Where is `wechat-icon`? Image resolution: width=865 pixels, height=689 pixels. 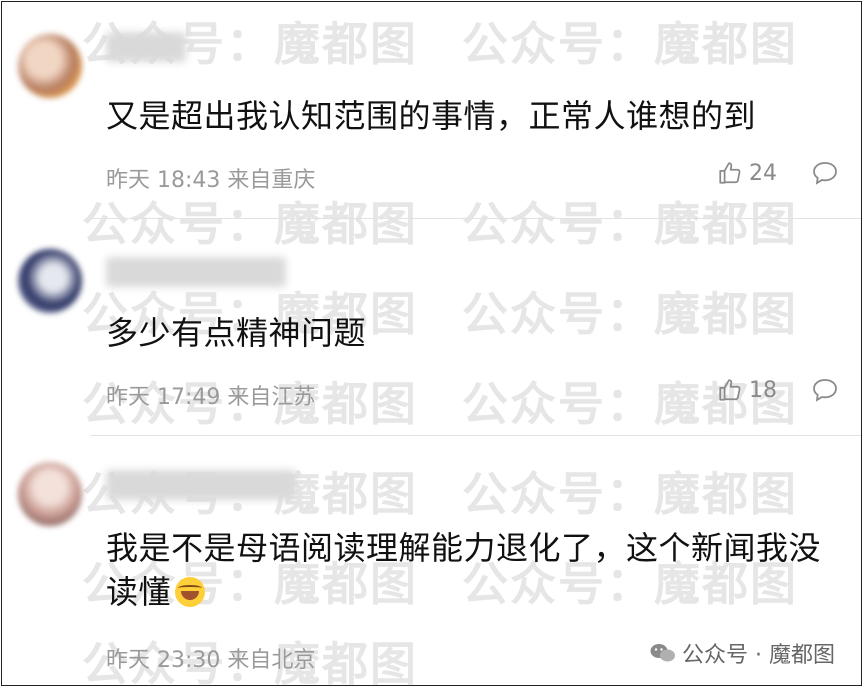
wechat-icon is located at coordinates (663, 653).